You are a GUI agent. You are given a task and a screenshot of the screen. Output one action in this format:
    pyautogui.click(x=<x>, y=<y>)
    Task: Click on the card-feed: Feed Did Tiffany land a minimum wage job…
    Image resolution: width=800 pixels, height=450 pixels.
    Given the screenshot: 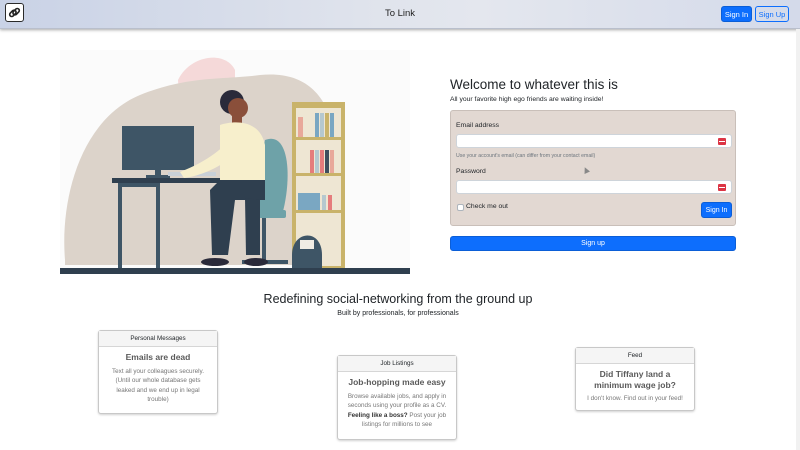 What is the action you would take?
    pyautogui.click(x=635, y=379)
    